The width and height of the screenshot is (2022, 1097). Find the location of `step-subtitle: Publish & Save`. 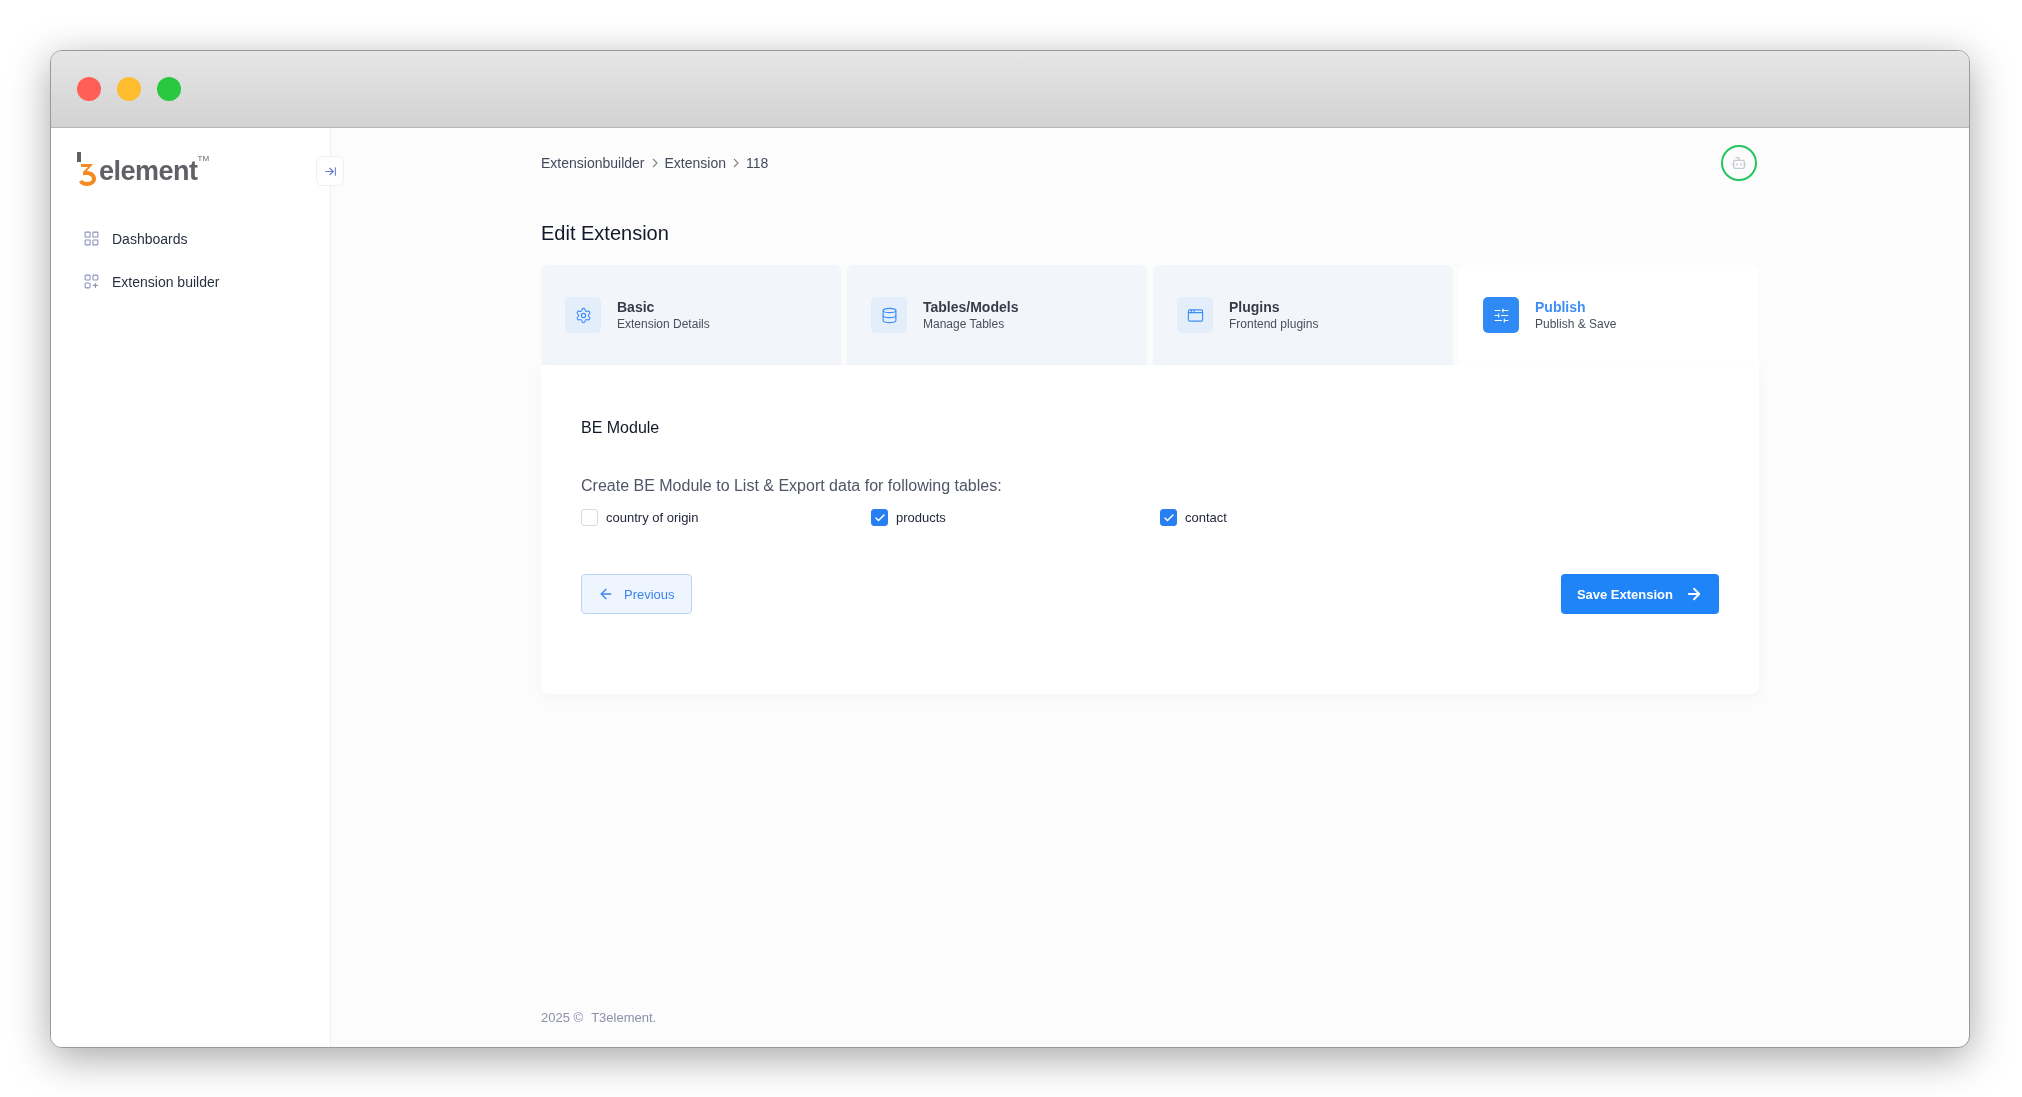

step-subtitle: Publish & Save is located at coordinates (1576, 324).